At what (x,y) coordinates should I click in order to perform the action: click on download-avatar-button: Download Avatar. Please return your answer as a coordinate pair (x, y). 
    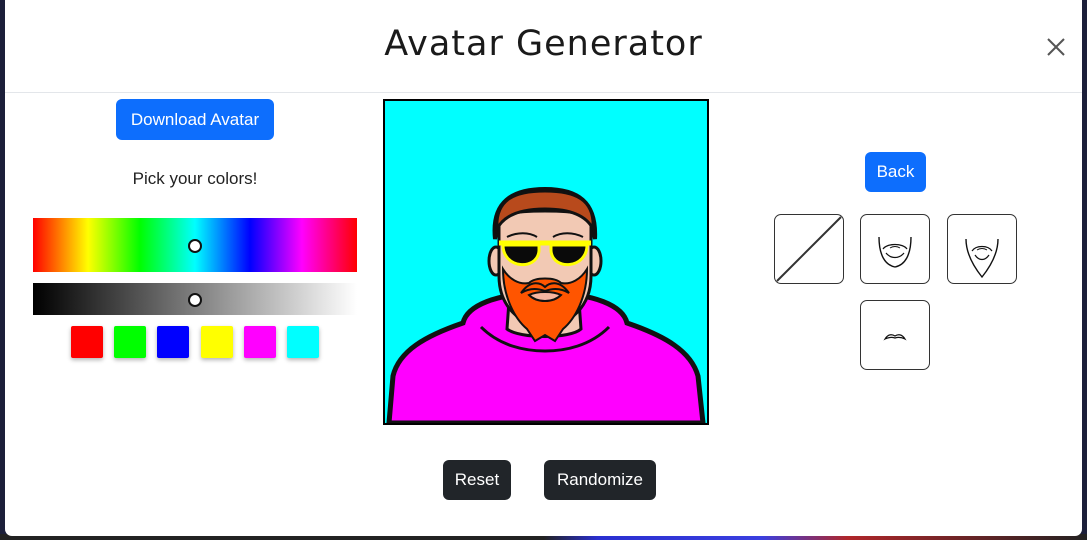
    Looking at the image, I should click on (195, 119).